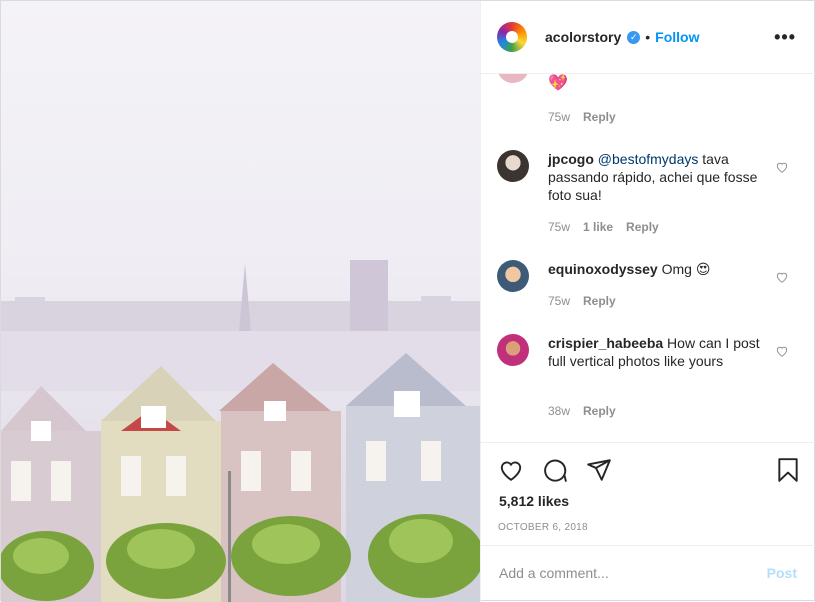 This screenshot has height=602, width=815. Describe the element at coordinates (648, 493) in the screenshot. I see `post-actions: 5,812 likes OCTOBER 6, 2018` at that location.